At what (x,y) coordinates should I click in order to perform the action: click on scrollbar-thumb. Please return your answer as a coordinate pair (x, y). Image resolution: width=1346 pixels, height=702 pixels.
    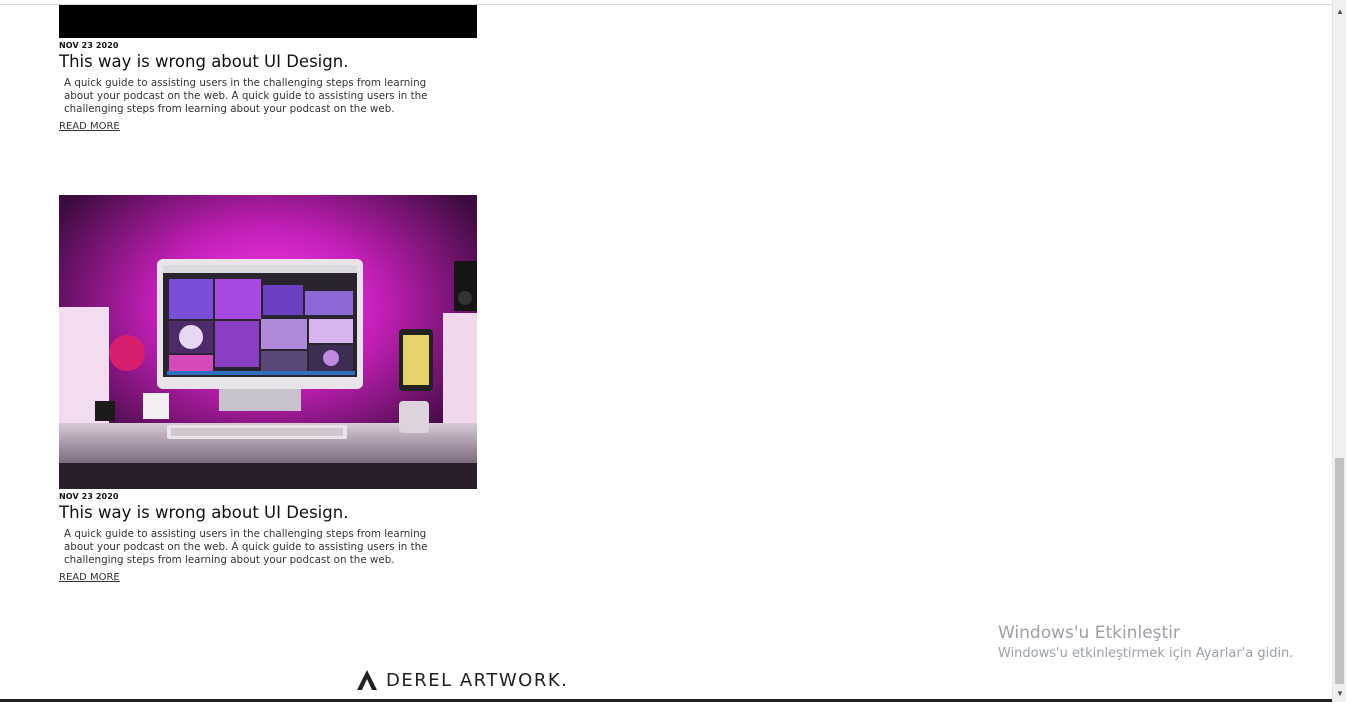
    Looking at the image, I should click on (1339, 571).